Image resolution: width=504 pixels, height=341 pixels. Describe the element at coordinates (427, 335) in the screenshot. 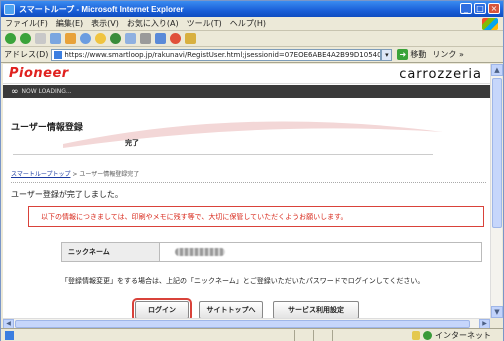

I see `internet-zone-icon` at that location.